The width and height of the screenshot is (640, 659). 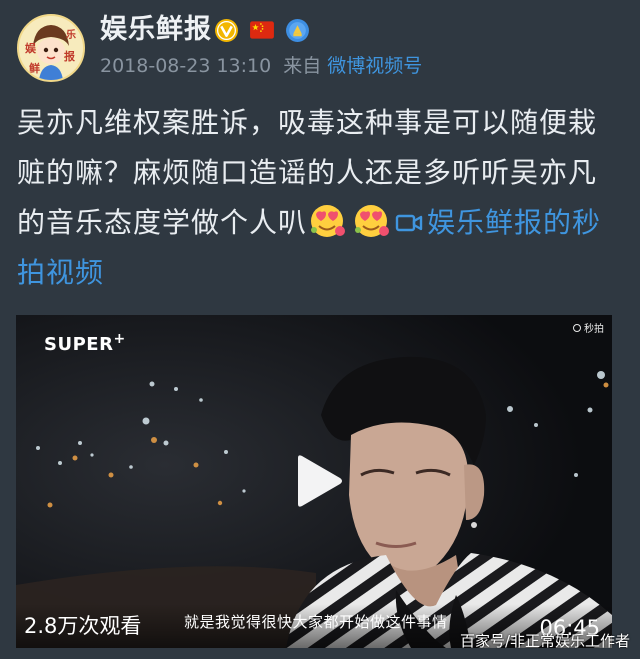 What do you see at coordinates (156, 30) in the screenshot?
I see `account-name: 娱乐鲜报` at bounding box center [156, 30].